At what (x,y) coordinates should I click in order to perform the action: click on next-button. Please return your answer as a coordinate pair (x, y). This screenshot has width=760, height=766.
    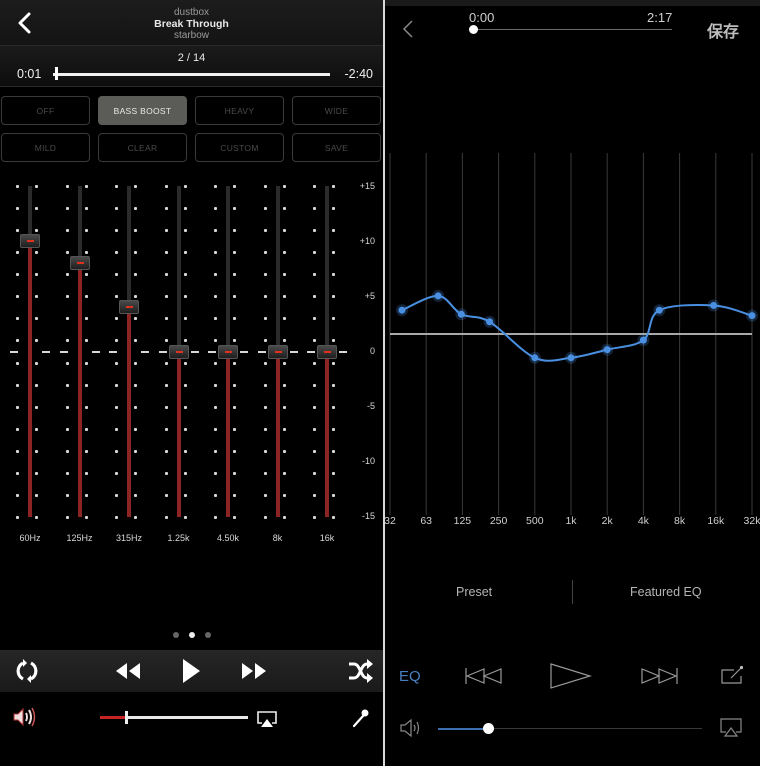
    Looking at the image, I should click on (660, 678).